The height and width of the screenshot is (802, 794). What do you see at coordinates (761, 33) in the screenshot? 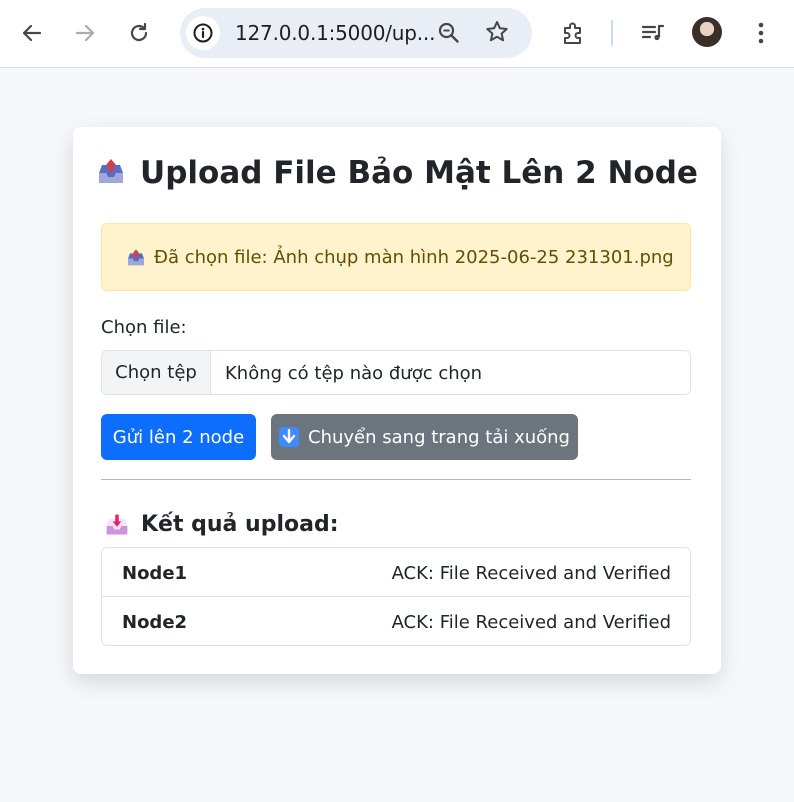
I see `menu-icon` at bounding box center [761, 33].